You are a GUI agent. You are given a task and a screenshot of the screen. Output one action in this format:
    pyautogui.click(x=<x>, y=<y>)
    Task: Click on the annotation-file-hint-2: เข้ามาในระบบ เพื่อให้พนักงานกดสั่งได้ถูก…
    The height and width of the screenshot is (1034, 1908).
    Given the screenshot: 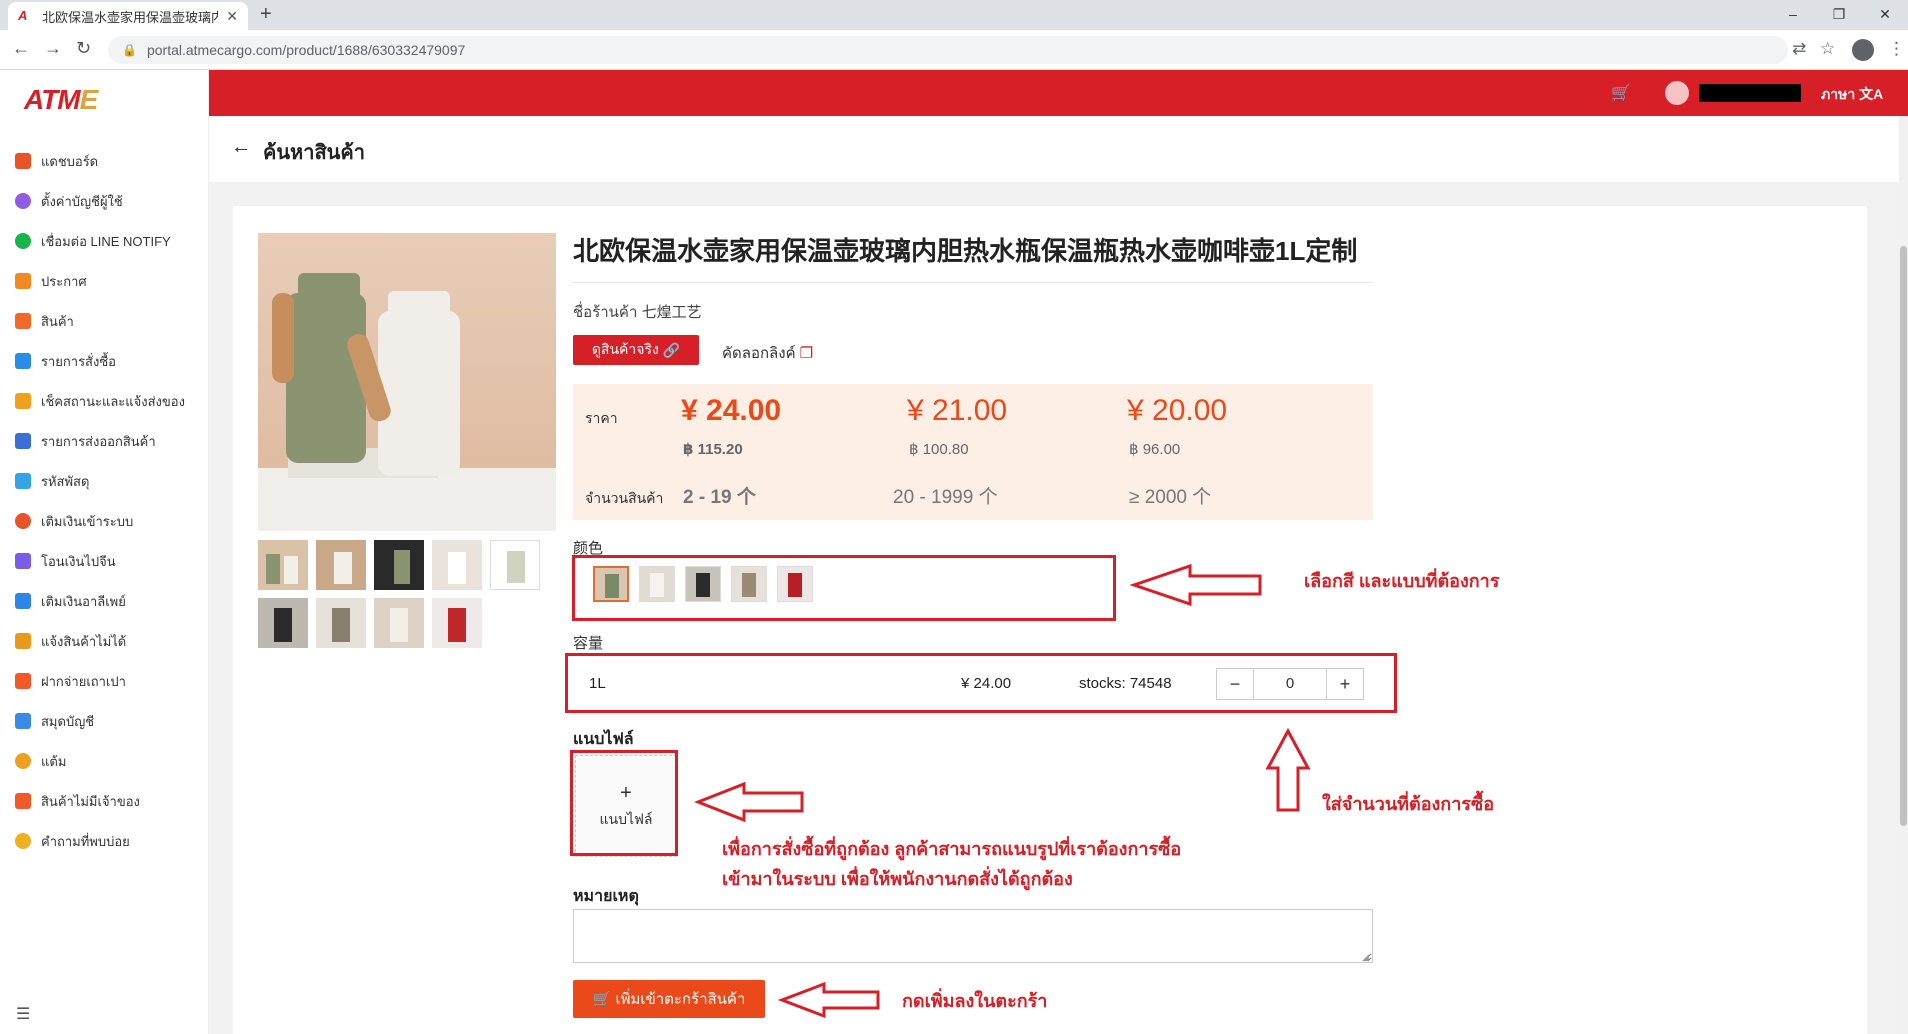 What is the action you would take?
    pyautogui.click(x=897, y=879)
    